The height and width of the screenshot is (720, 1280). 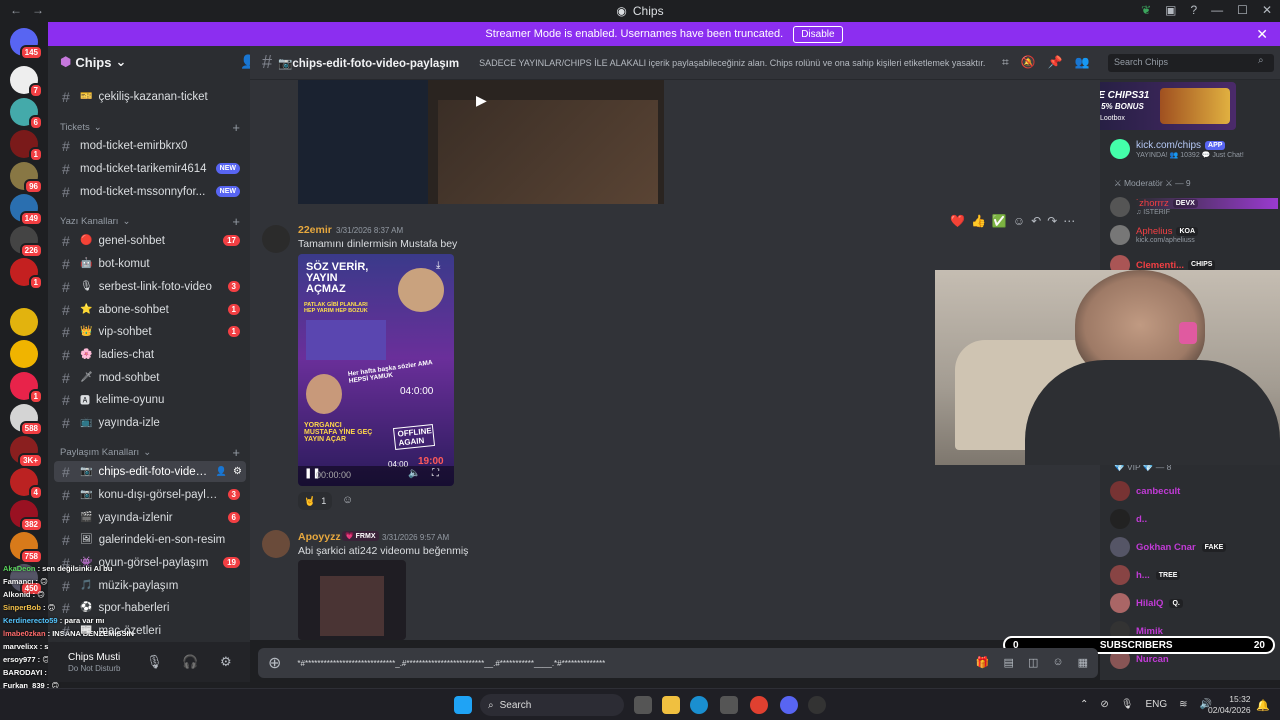 I want to click on play-icon: ▶, so click(x=481, y=100).